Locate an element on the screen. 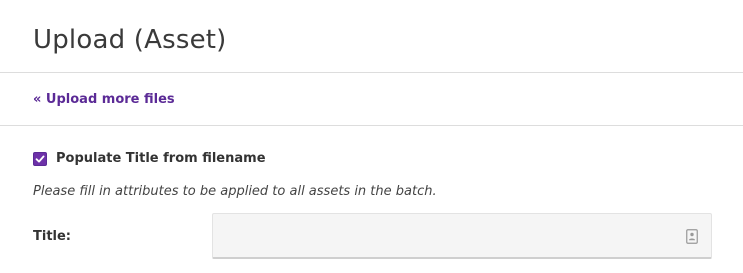 The height and width of the screenshot is (273, 743). header-divider is located at coordinates (371, 72).